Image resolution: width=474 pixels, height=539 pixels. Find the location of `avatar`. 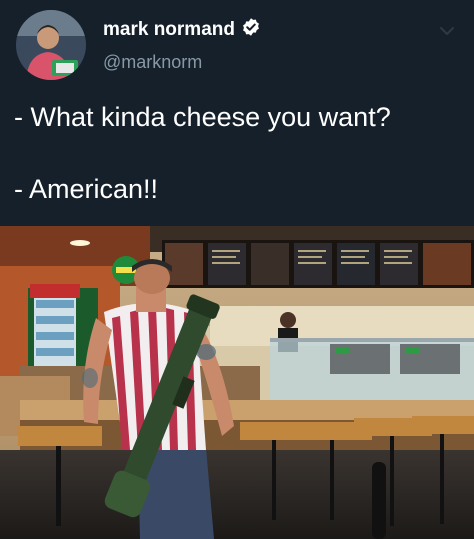

avatar is located at coordinates (51, 45).